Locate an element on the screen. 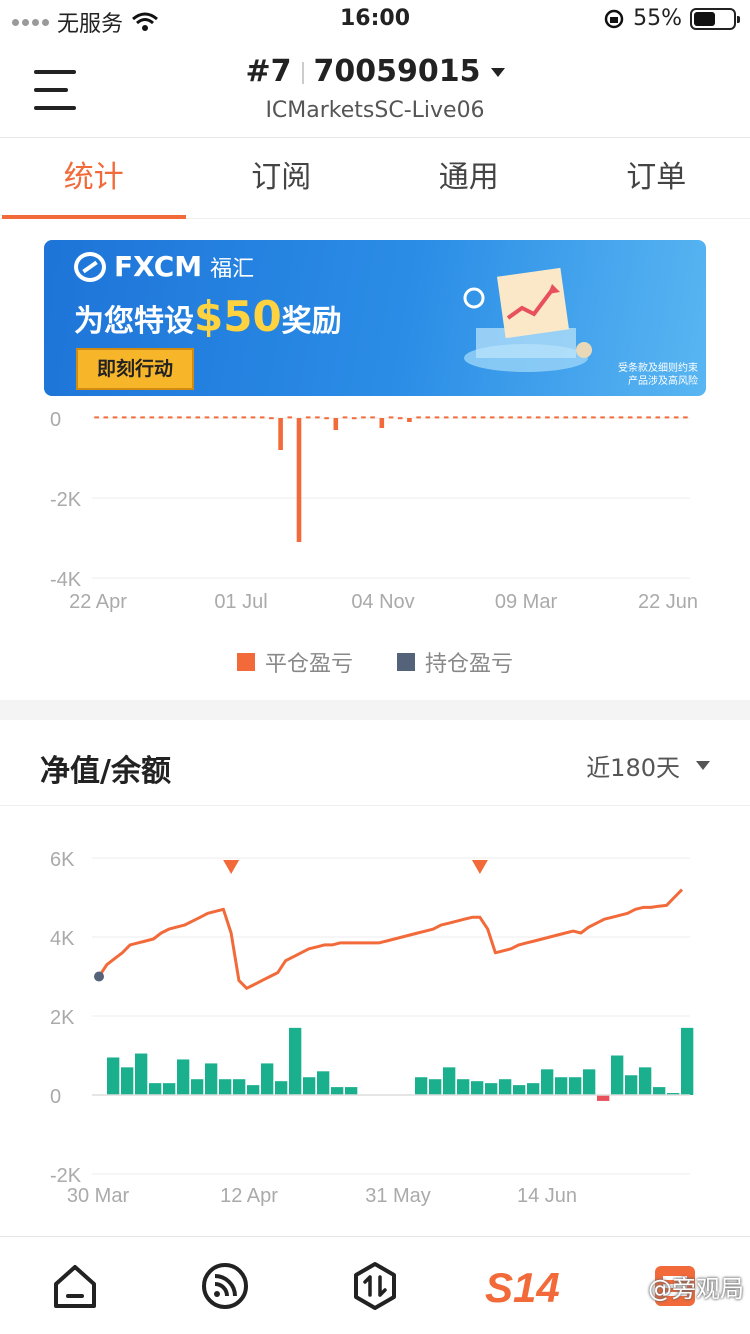 The image size is (750, 1334). nav-home is located at coordinates (75, 1285).